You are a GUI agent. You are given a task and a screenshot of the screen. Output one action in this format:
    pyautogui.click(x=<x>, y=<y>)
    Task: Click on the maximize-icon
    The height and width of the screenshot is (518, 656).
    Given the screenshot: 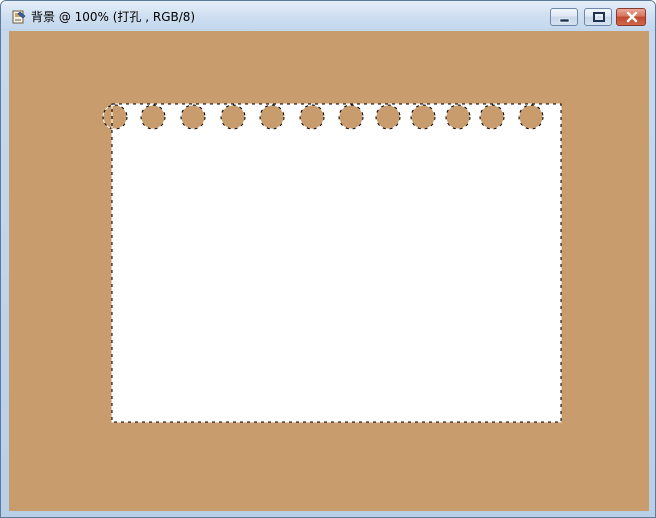 What is the action you would take?
    pyautogui.click(x=599, y=17)
    